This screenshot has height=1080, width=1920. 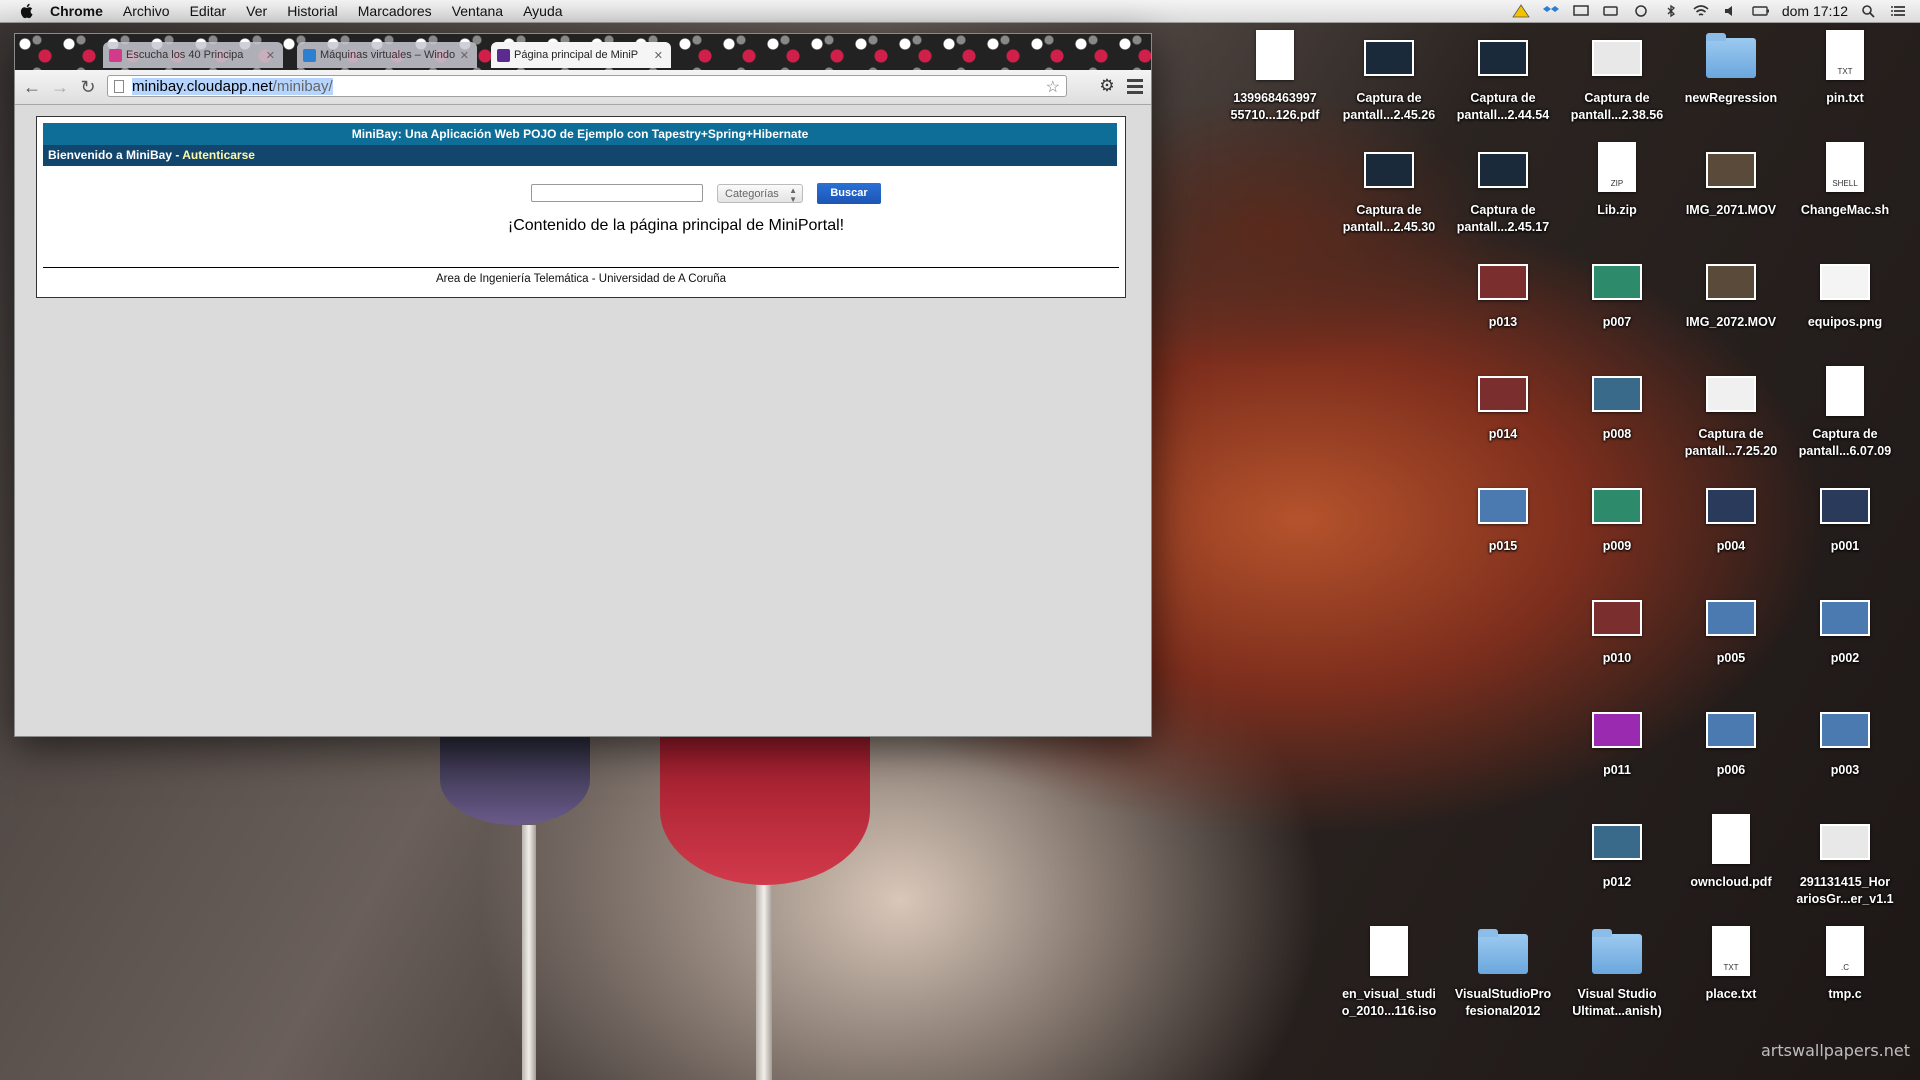 I want to click on tab-escucha: Escucha los 40 Principa ✕, so click(x=193, y=55).